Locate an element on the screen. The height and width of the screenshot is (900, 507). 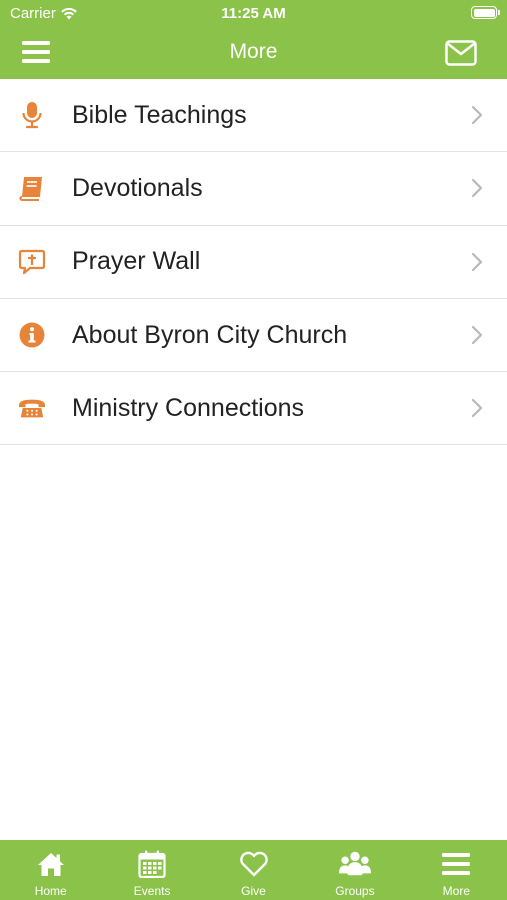
menu-item-label: About Byron City Church is located at coordinates (210, 334).